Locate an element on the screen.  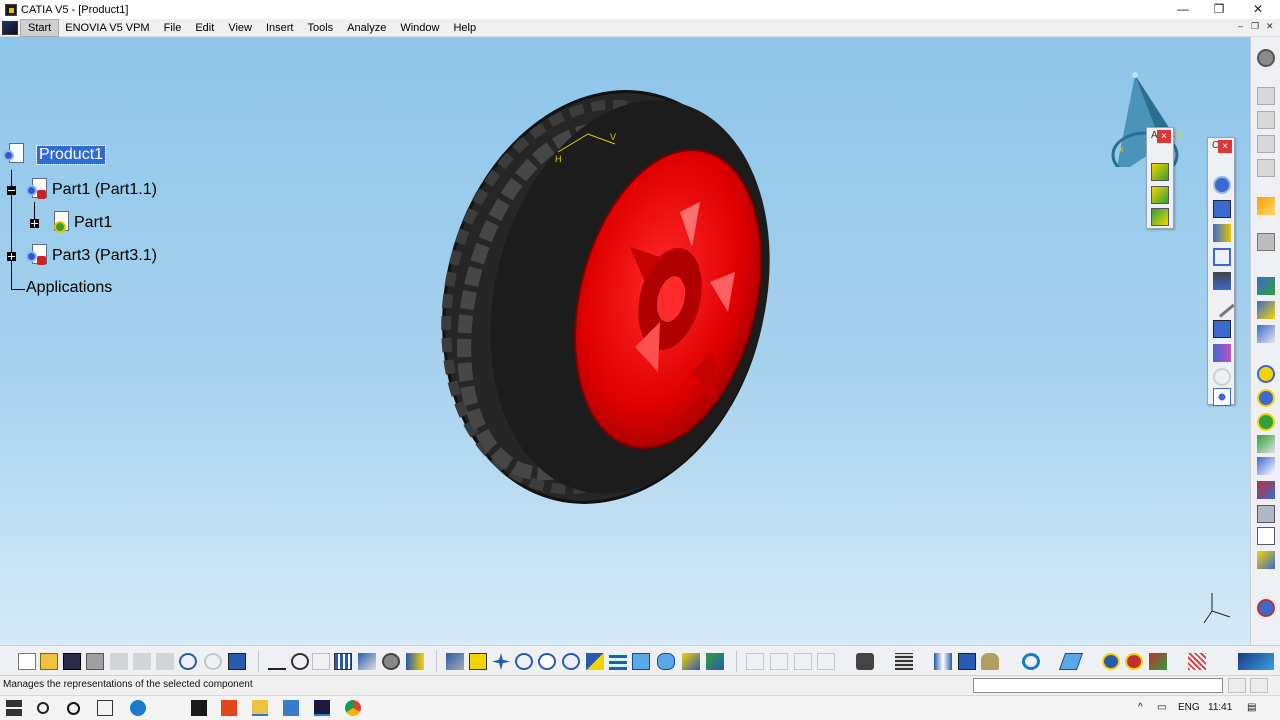
paste-icon is located at coordinates (165, 661).